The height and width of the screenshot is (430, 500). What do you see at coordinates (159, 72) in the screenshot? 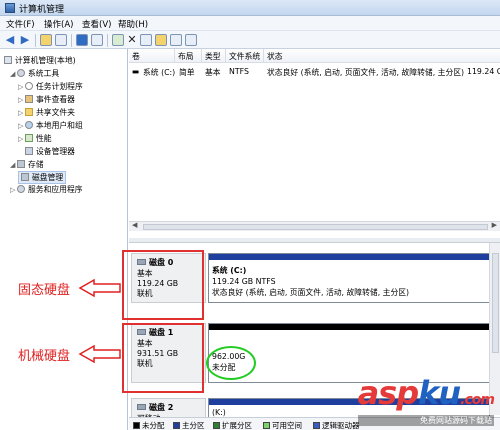
I see `cell-volume: 系统 (C:)` at bounding box center [159, 72].